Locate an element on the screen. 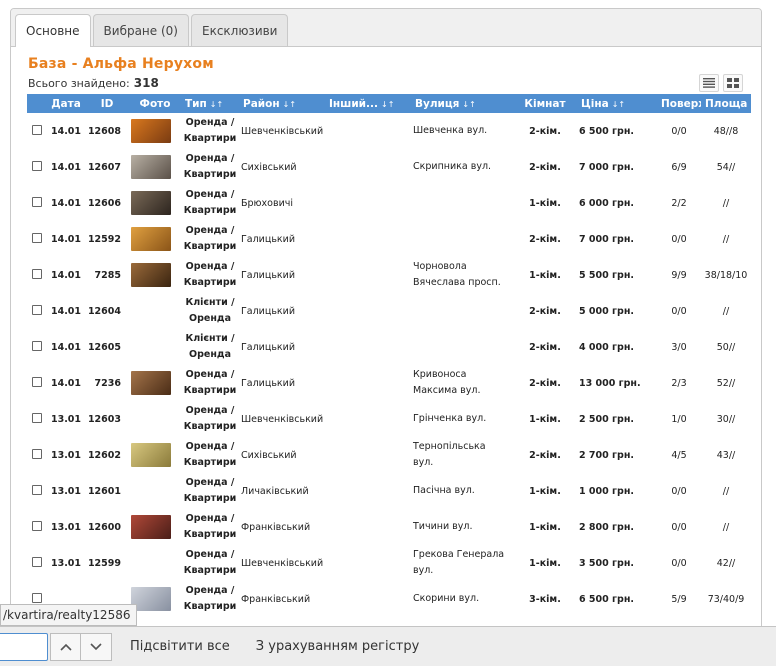 The image size is (776, 666). row-street-line1: Тичини вул. is located at coordinates (443, 526).